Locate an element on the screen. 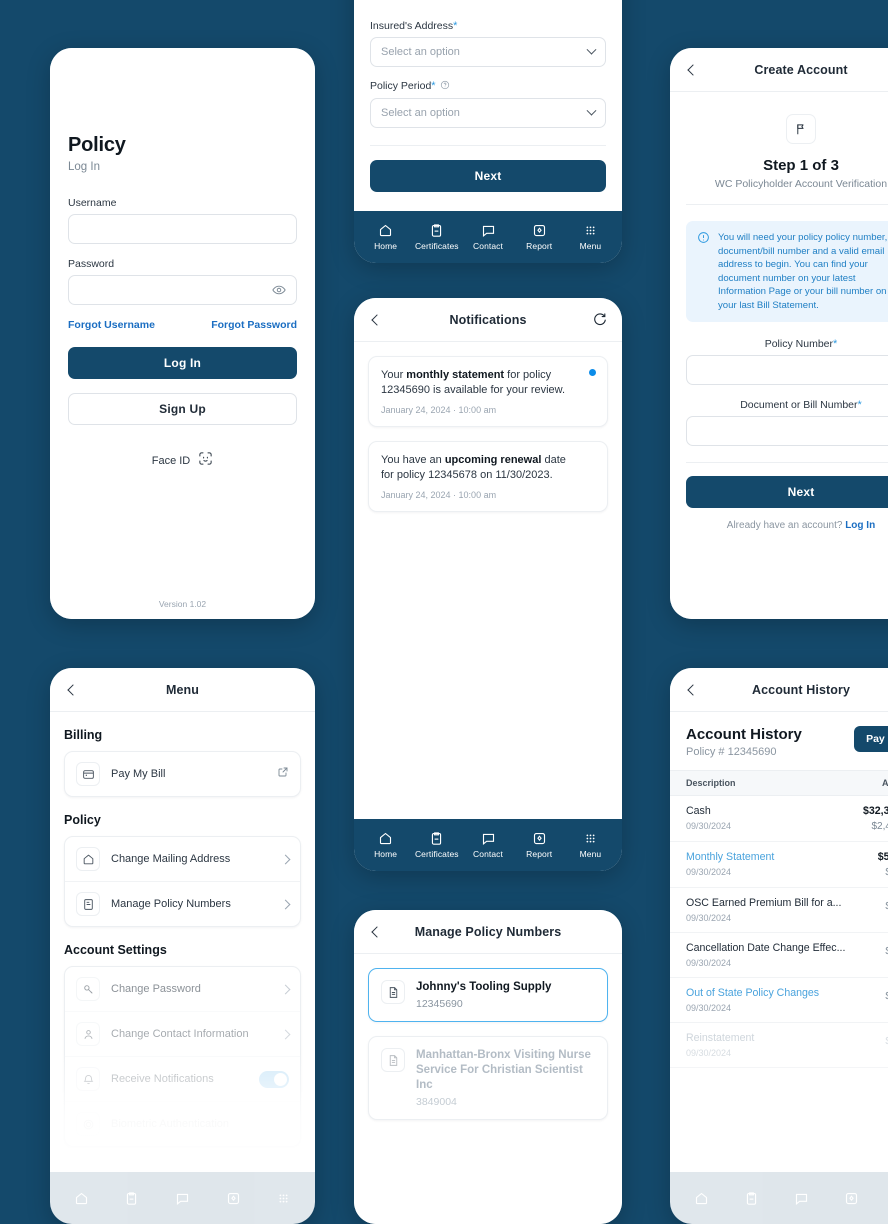 This screenshot has width=888, height=1224. forgot-username-link: Forgot Username is located at coordinates (111, 325).